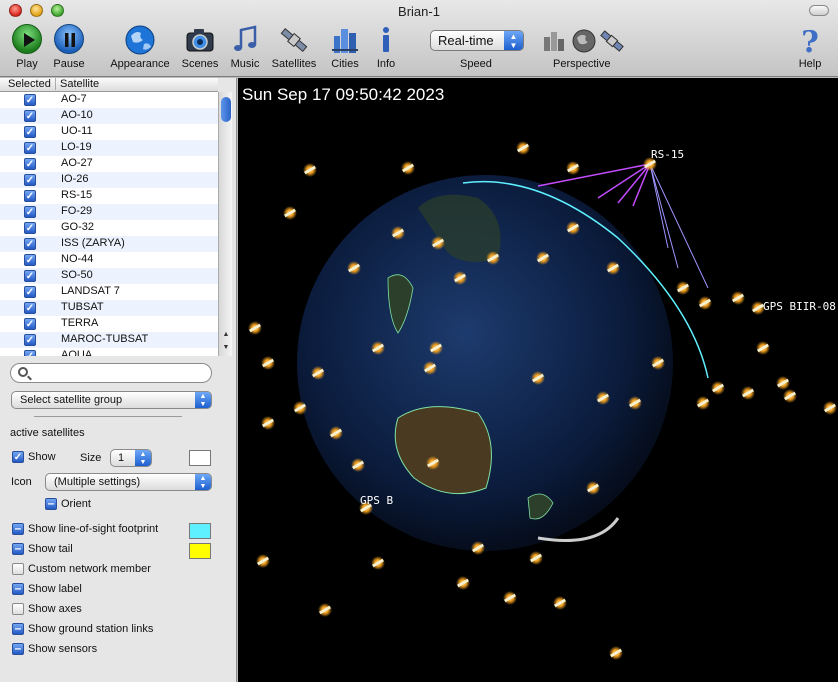 The height and width of the screenshot is (682, 838). I want to click on show-checkbox: ✓, so click(18, 457).